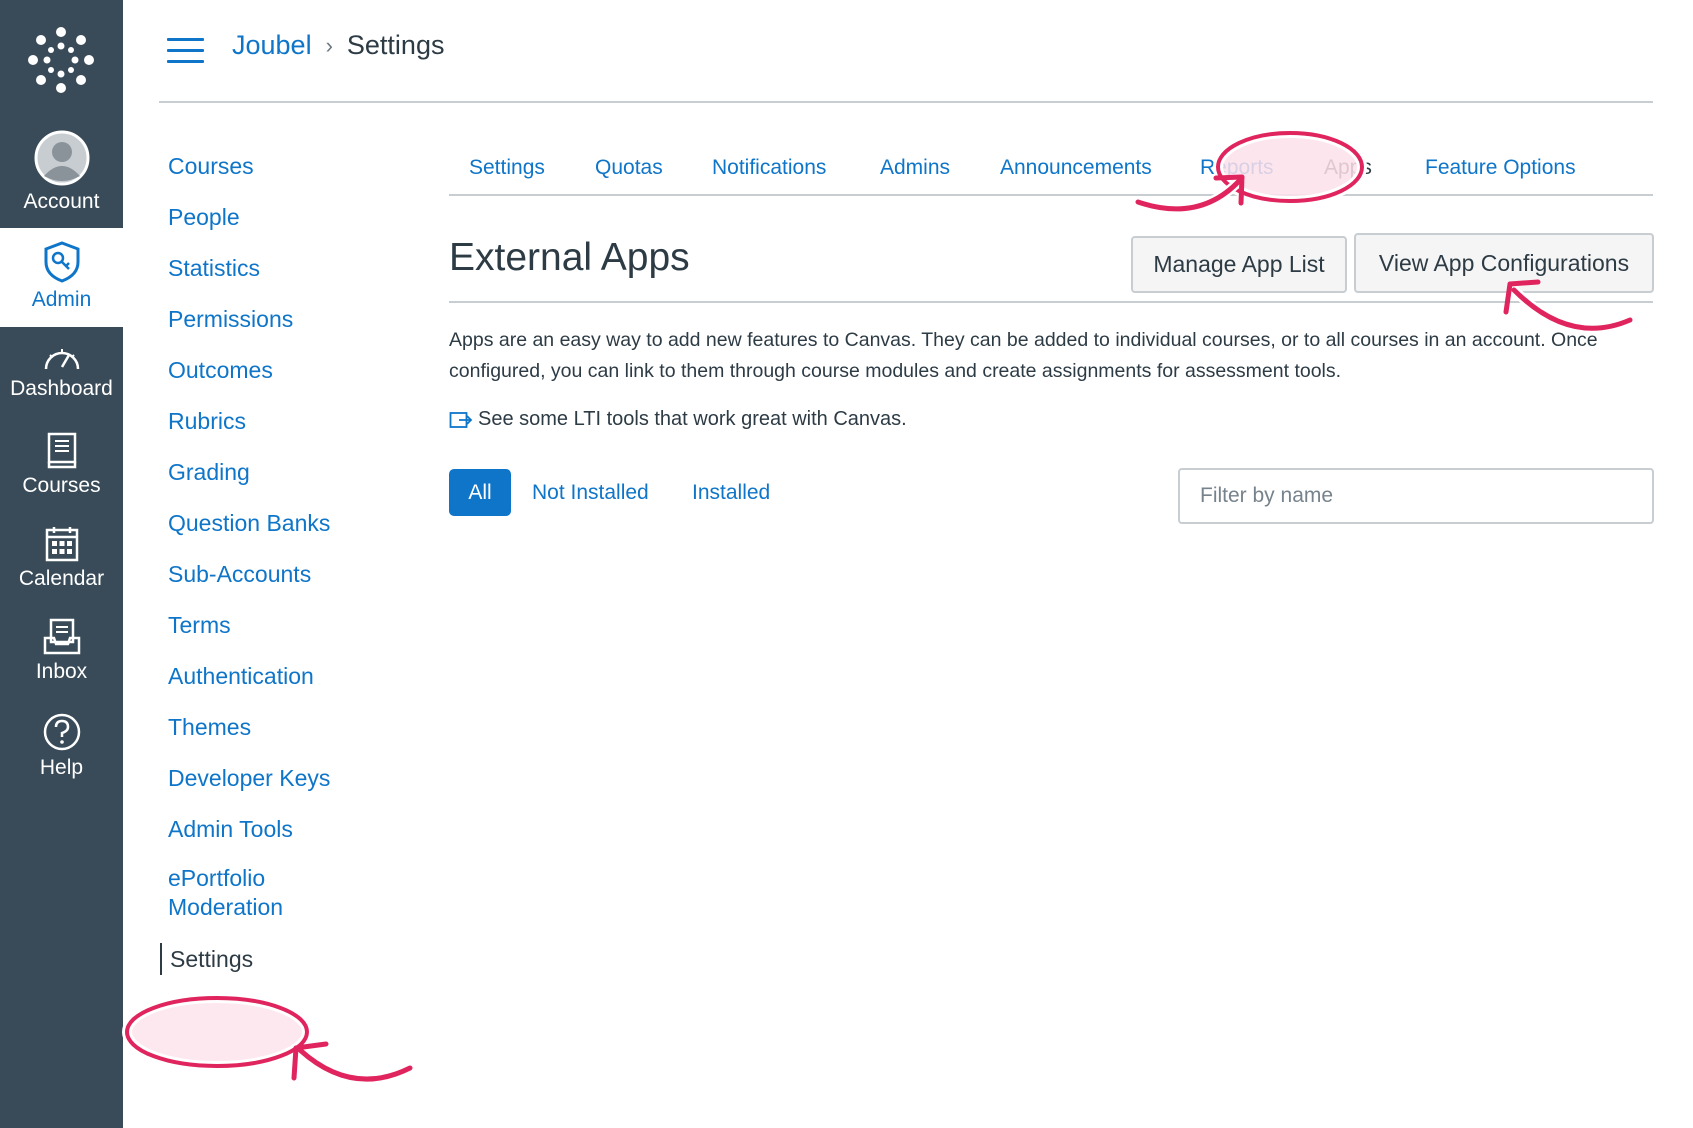  I want to click on avatar-icon, so click(61, 158).